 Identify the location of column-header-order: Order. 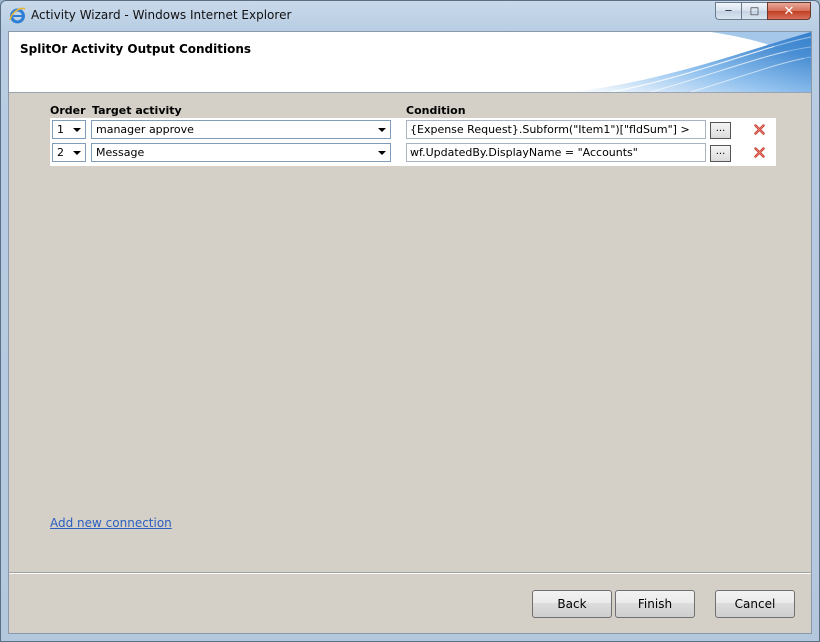
(68, 110).